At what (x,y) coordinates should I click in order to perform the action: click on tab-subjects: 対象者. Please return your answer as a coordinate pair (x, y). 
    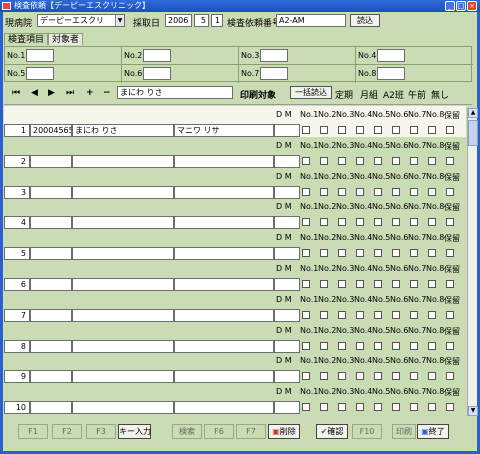
    Looking at the image, I should click on (66, 39).